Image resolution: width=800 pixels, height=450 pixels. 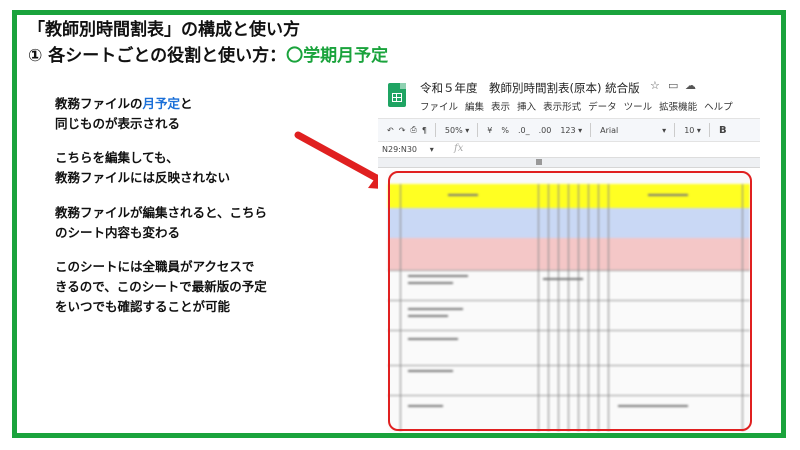 What do you see at coordinates (692, 130) in the screenshot?
I see `font-size-select: 10 ▾` at bounding box center [692, 130].